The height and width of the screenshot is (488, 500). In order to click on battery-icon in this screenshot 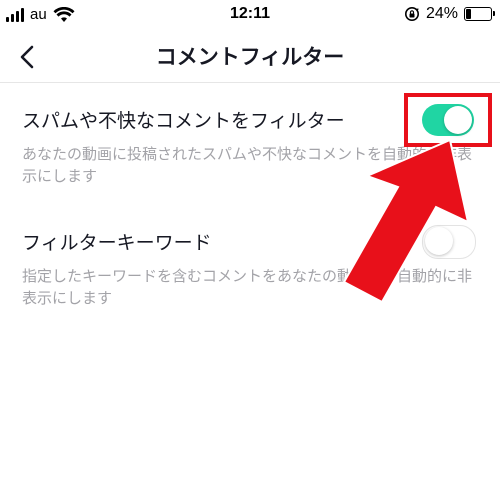, I will do `click(479, 14)`.